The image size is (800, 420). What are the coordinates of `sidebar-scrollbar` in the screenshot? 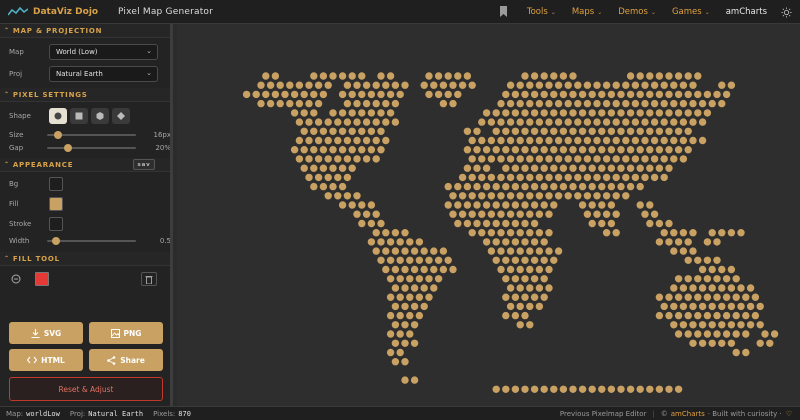 It's located at (171, 215).